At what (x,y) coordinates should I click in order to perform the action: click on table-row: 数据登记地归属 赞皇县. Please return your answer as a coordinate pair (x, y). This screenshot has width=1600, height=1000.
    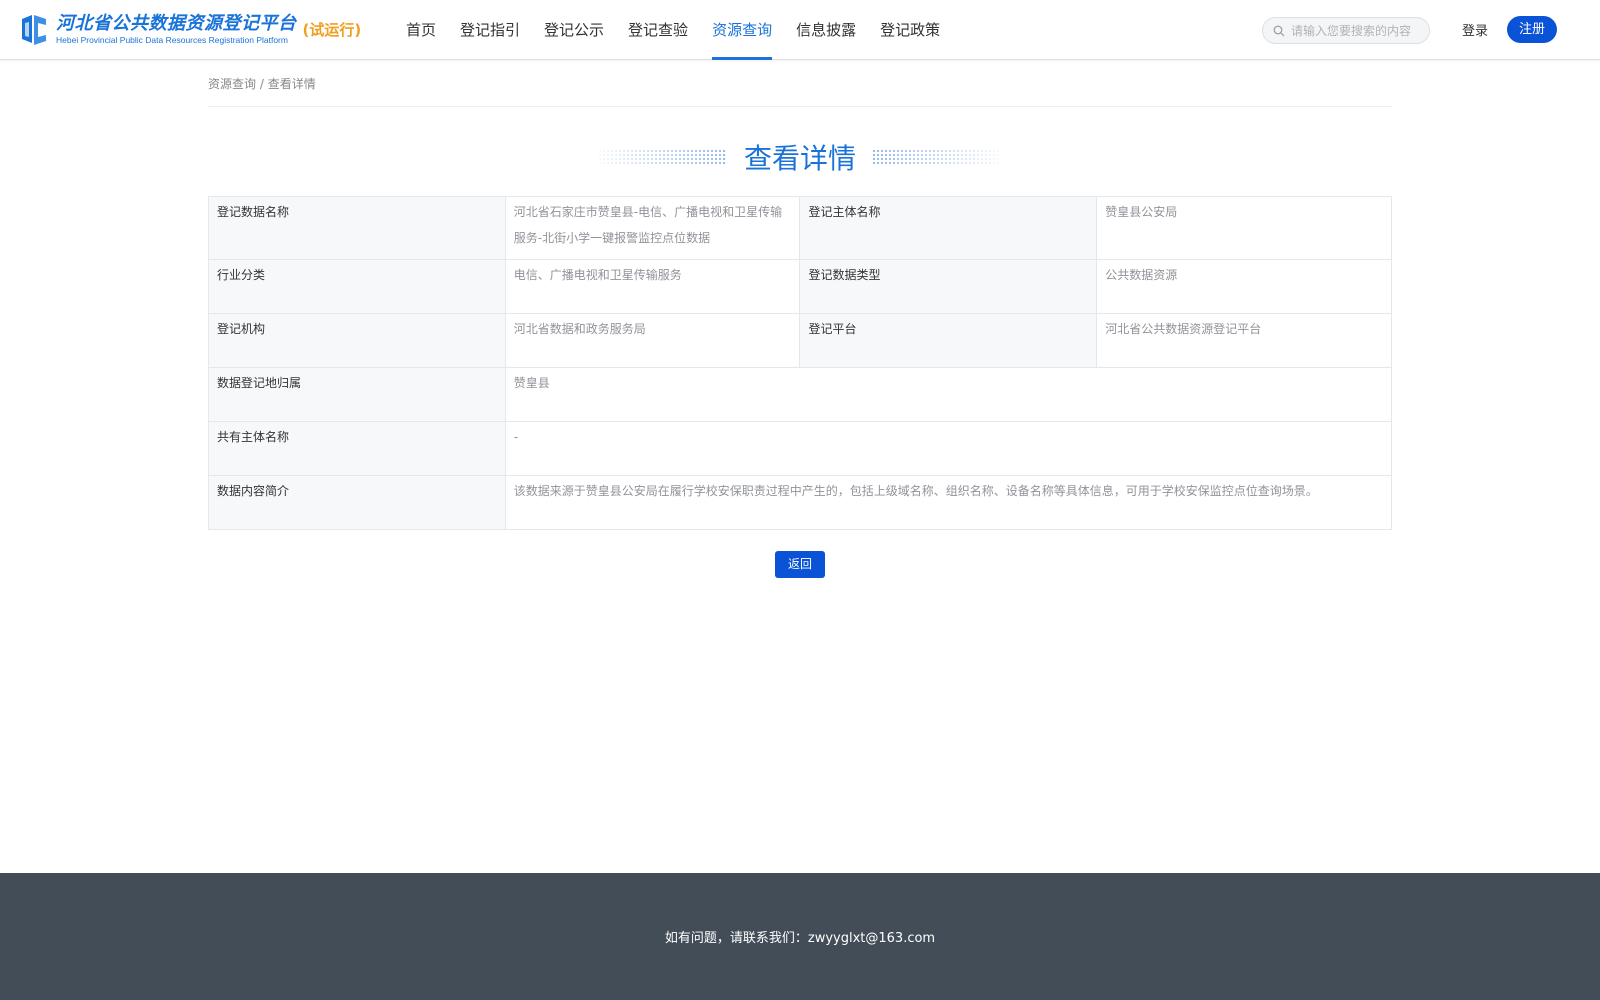
    Looking at the image, I should click on (800, 394).